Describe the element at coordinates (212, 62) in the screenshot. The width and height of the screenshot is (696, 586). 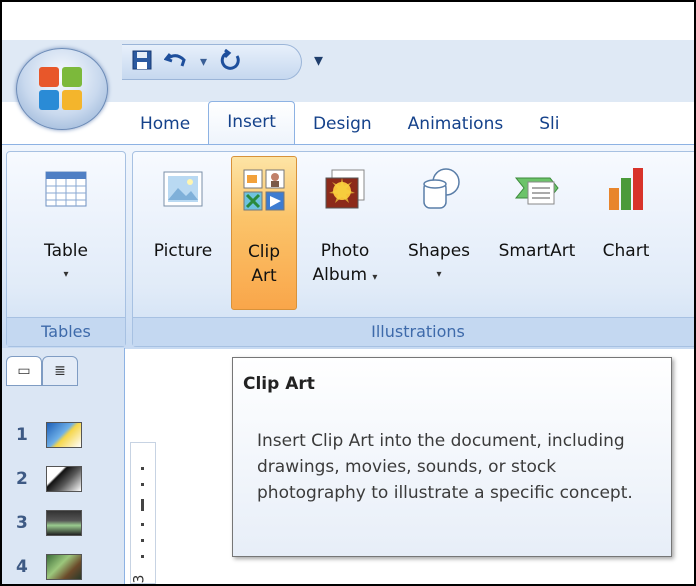
I see `quick-access-toolbar: ▾` at that location.